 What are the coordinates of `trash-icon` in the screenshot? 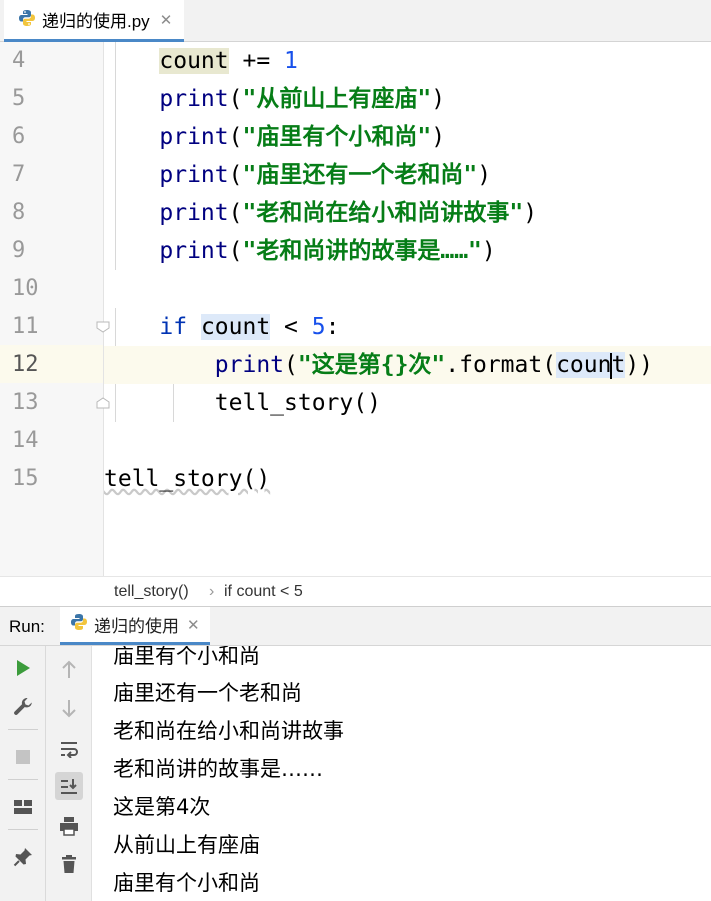 It's located at (69, 864).